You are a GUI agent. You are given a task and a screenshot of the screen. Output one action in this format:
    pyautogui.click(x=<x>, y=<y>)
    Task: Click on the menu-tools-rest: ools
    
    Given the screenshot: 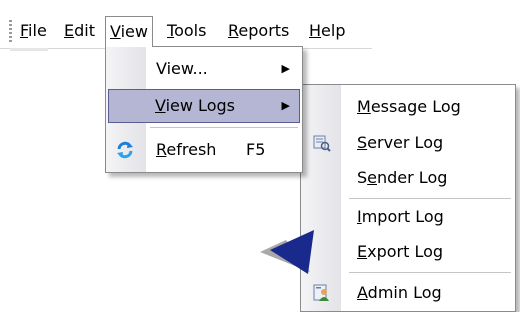 What is the action you would take?
    pyautogui.click(x=190, y=30)
    